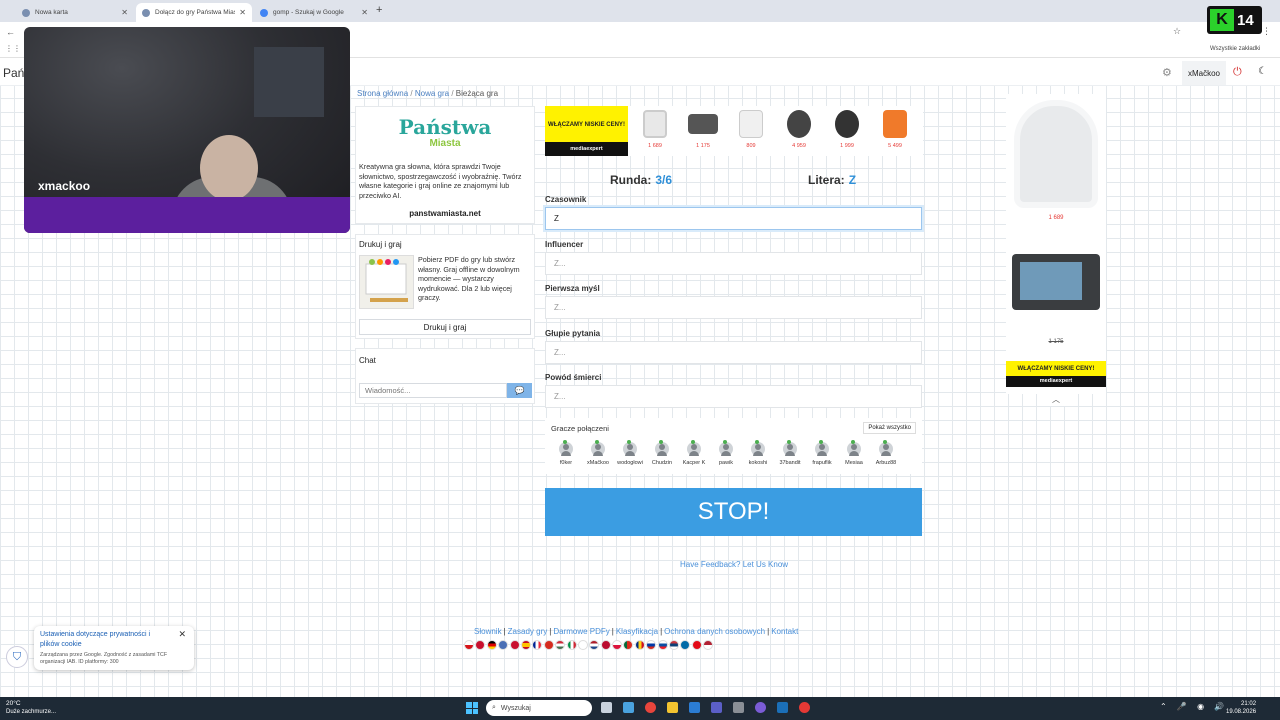 This screenshot has height=720, width=1280. I want to click on player-item: Chudzin, so click(662, 453).